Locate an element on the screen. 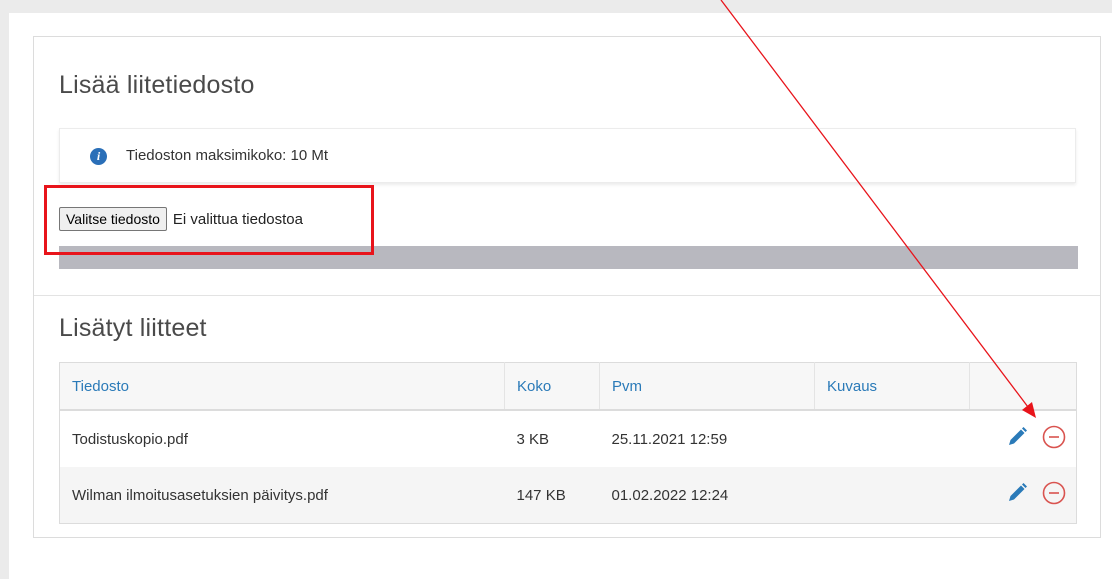  column-header-file: Tiedosto is located at coordinates (282, 386).